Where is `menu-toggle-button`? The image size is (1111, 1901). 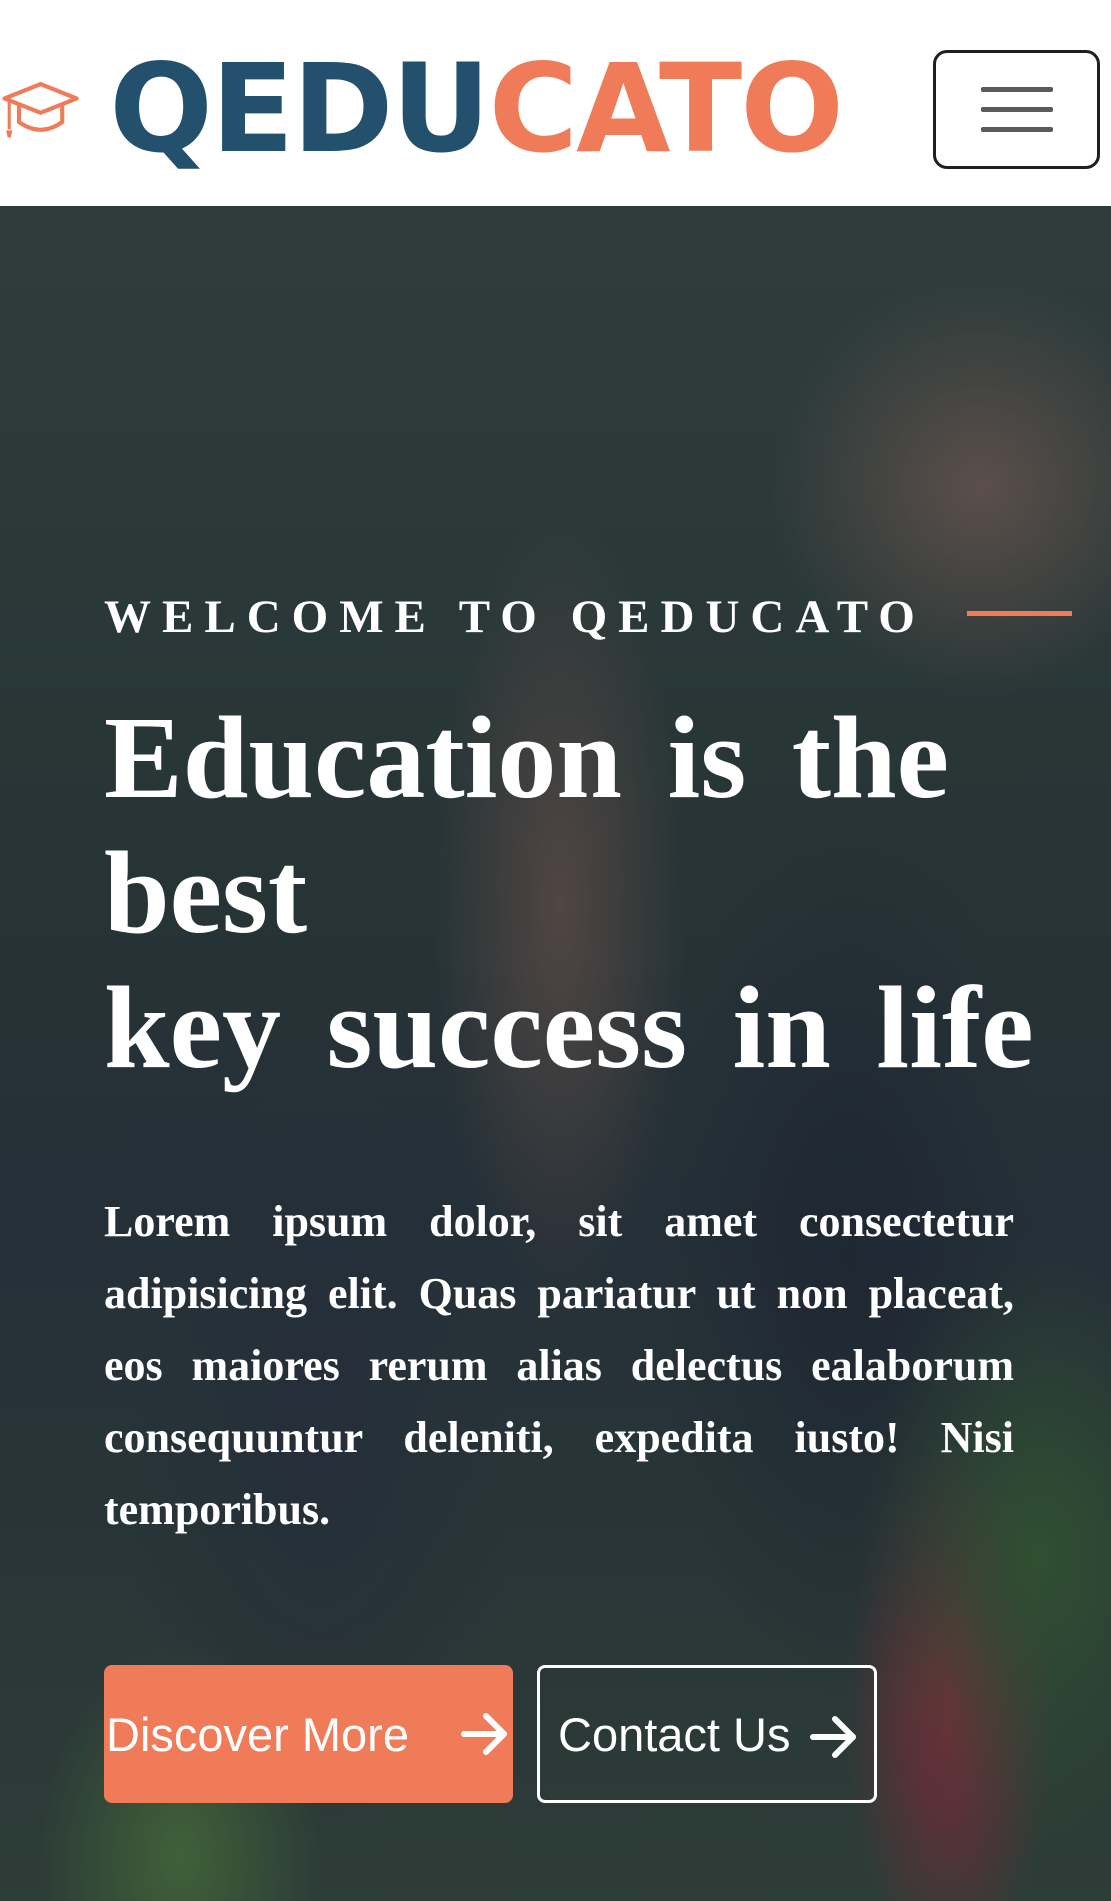
menu-toggle-button is located at coordinates (1016, 109).